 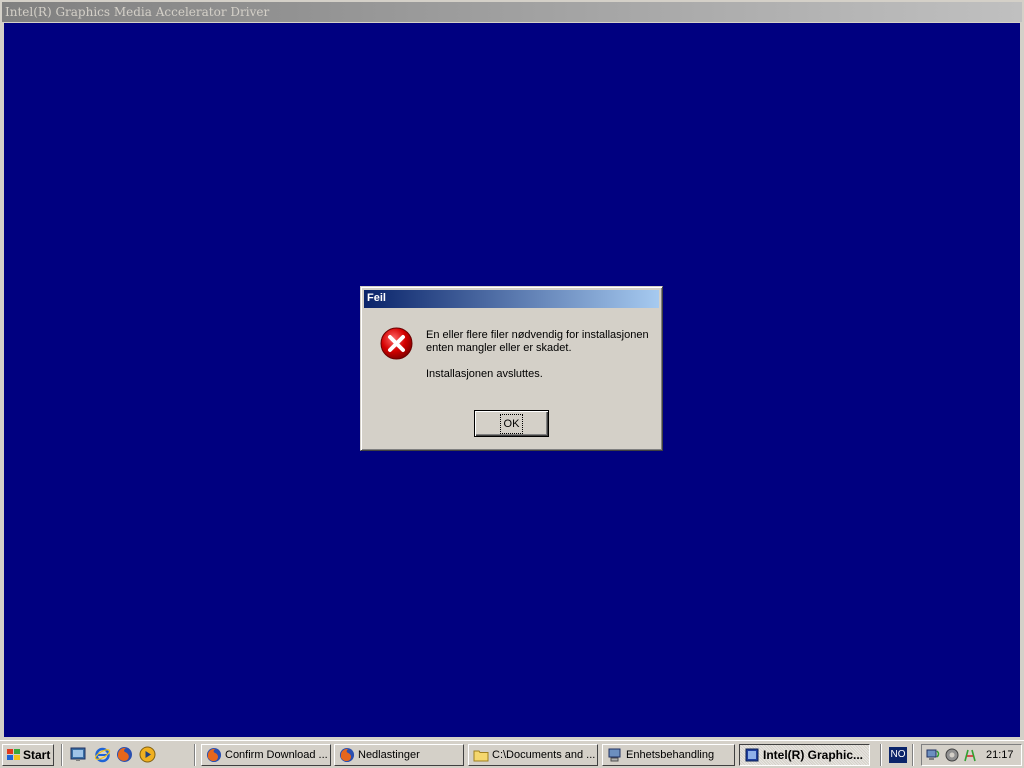 I want to click on task-button-nedlastinger: Nedlastinger, so click(x=399, y=755).